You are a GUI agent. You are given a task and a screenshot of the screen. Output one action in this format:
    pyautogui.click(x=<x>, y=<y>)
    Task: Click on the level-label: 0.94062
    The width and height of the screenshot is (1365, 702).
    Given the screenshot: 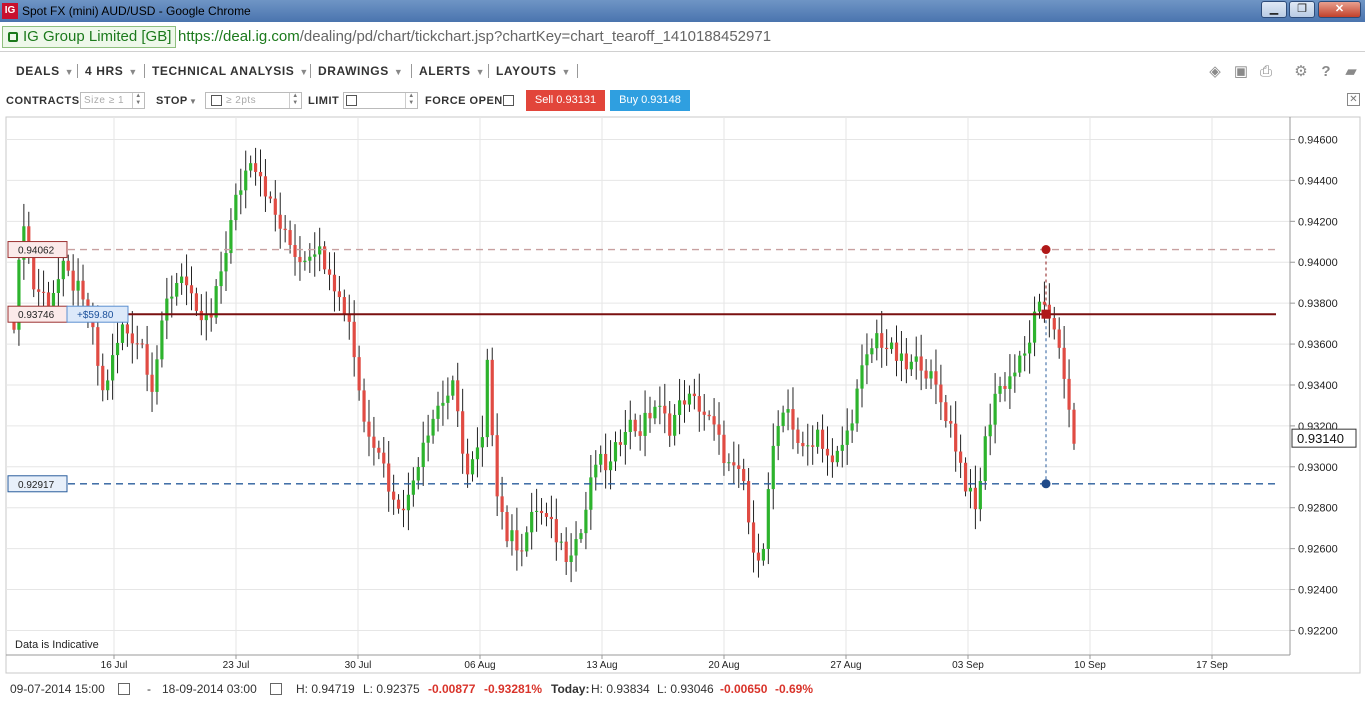 What is the action you would take?
    pyautogui.click(x=36, y=251)
    